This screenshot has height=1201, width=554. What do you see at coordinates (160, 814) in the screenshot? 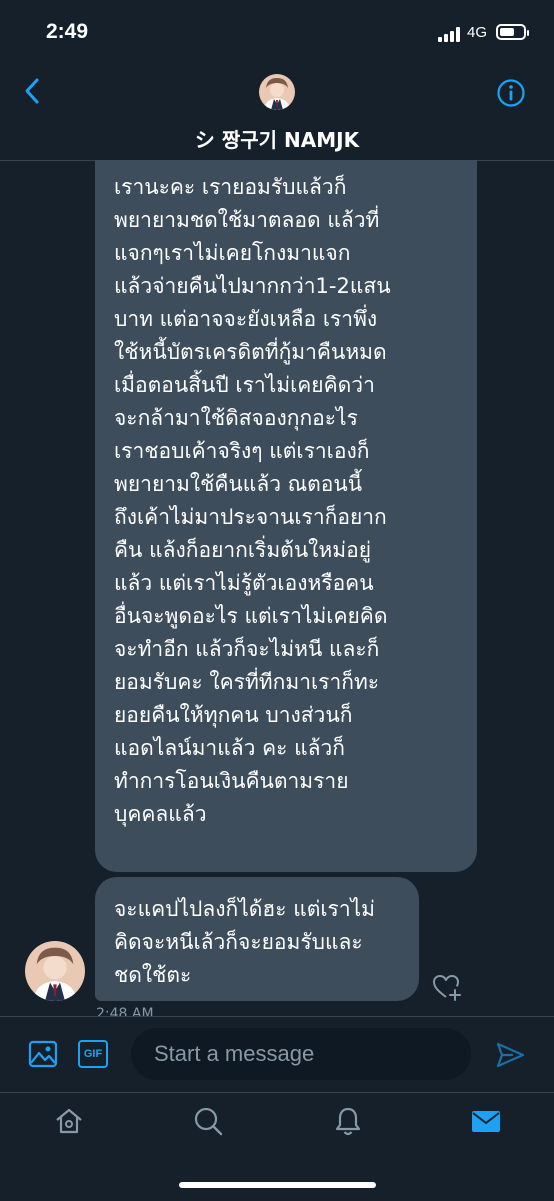
I see `message-line: บุคคลแล้ว` at bounding box center [160, 814].